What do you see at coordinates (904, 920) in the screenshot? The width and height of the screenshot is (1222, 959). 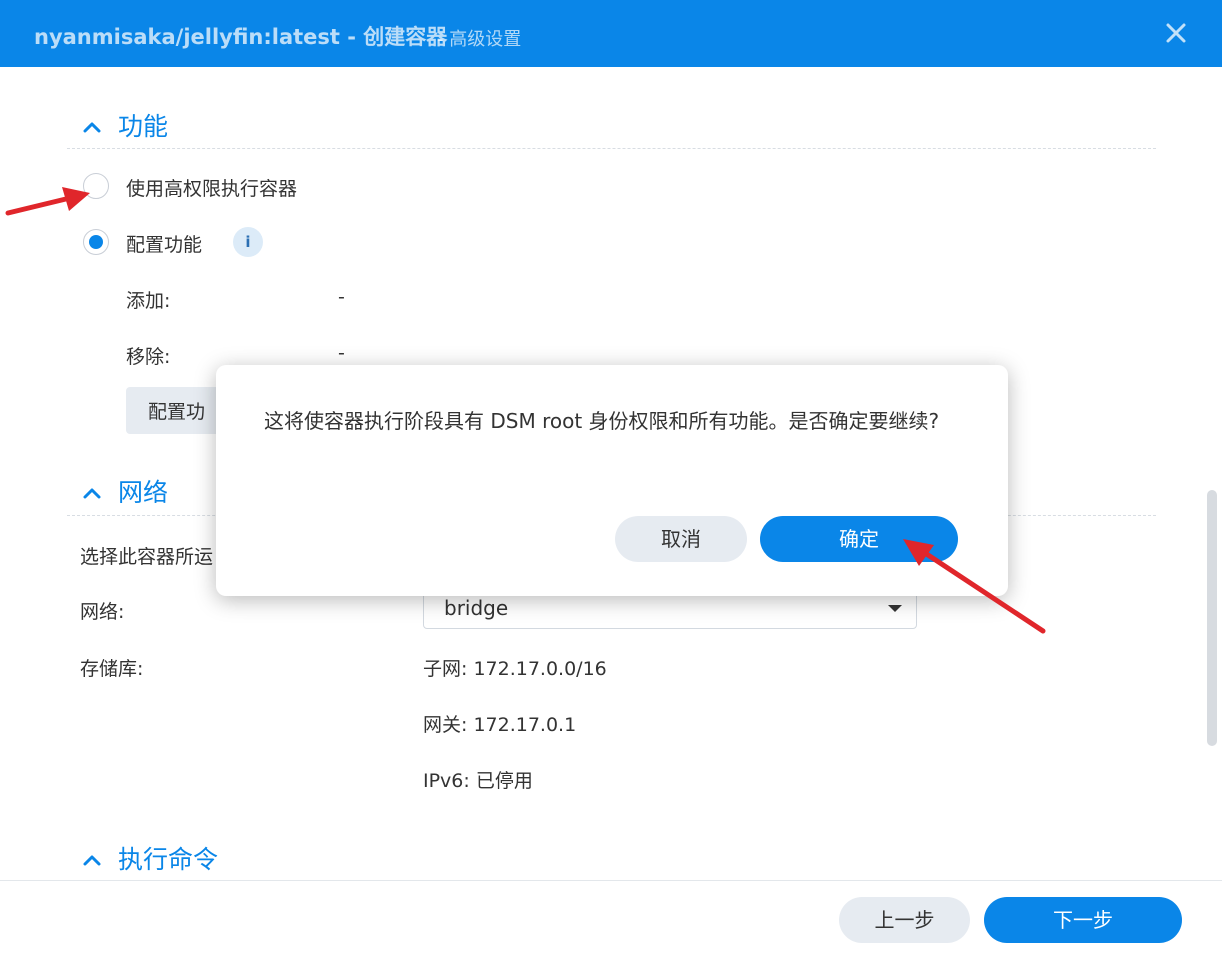 I see `previous-step-button: 上一步` at bounding box center [904, 920].